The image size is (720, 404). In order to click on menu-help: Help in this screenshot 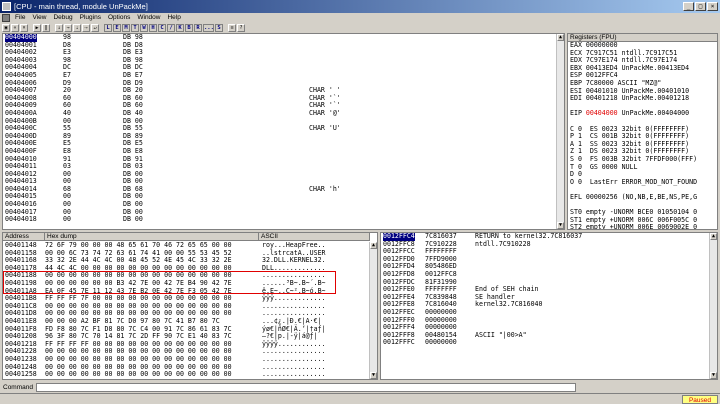, I will do `click(174, 18)`.